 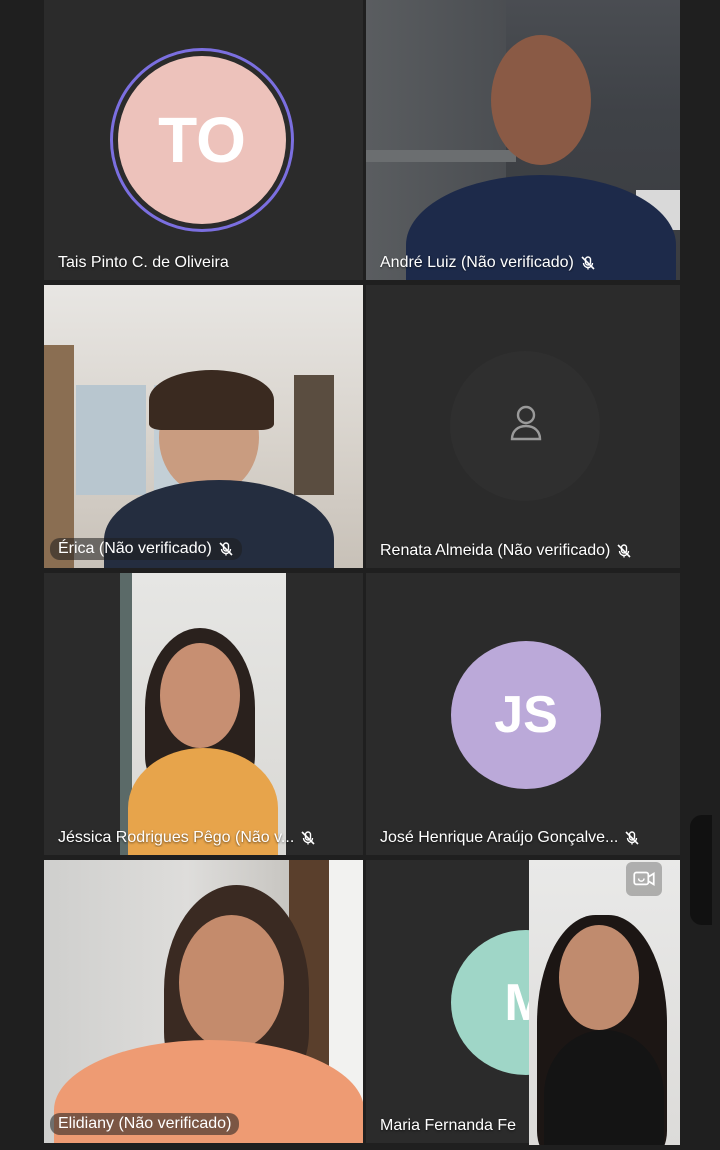 I want to click on participant-avatar: JS, so click(x=526, y=715).